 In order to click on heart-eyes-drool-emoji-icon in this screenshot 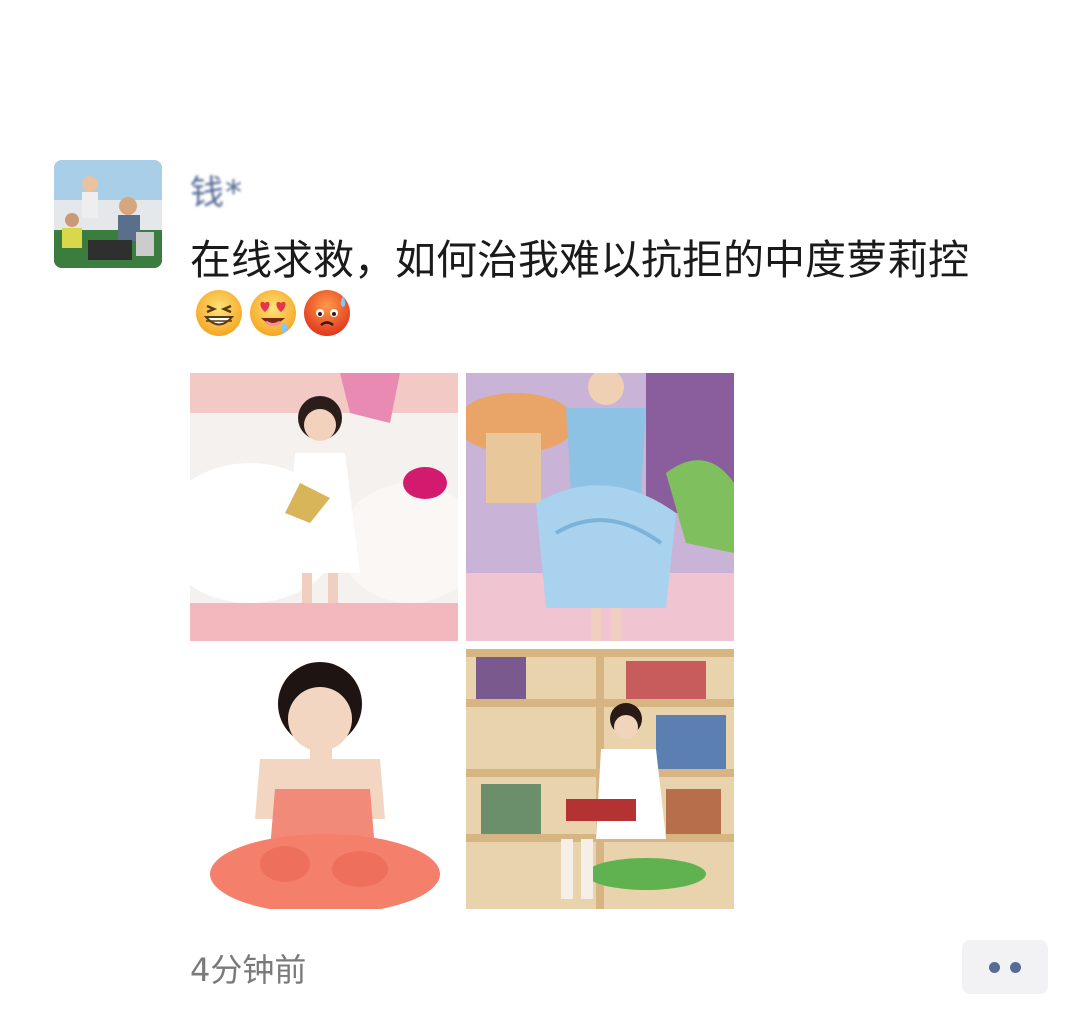, I will do `click(273, 313)`.